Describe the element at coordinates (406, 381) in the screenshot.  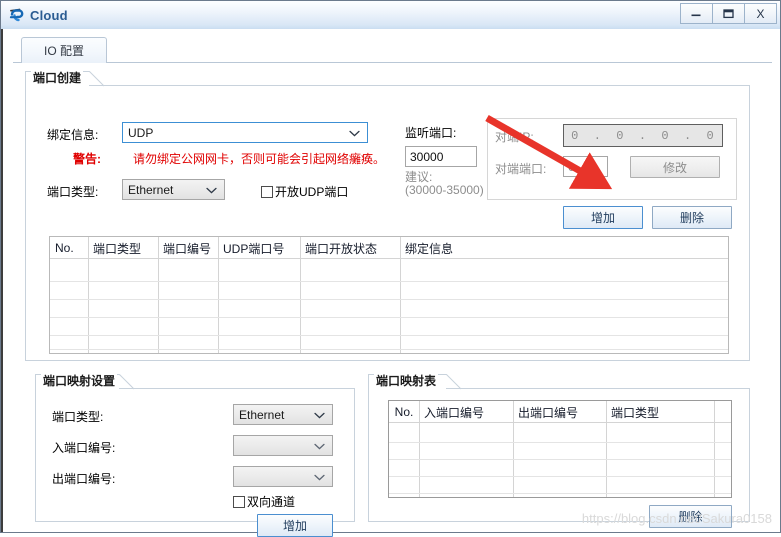
I see `mapping-table-title: 端口映射表` at that location.